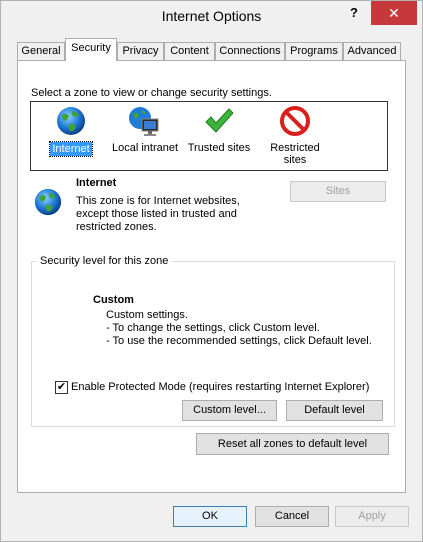 This screenshot has width=423, height=542. I want to click on sites-button: Sites, so click(338, 191).